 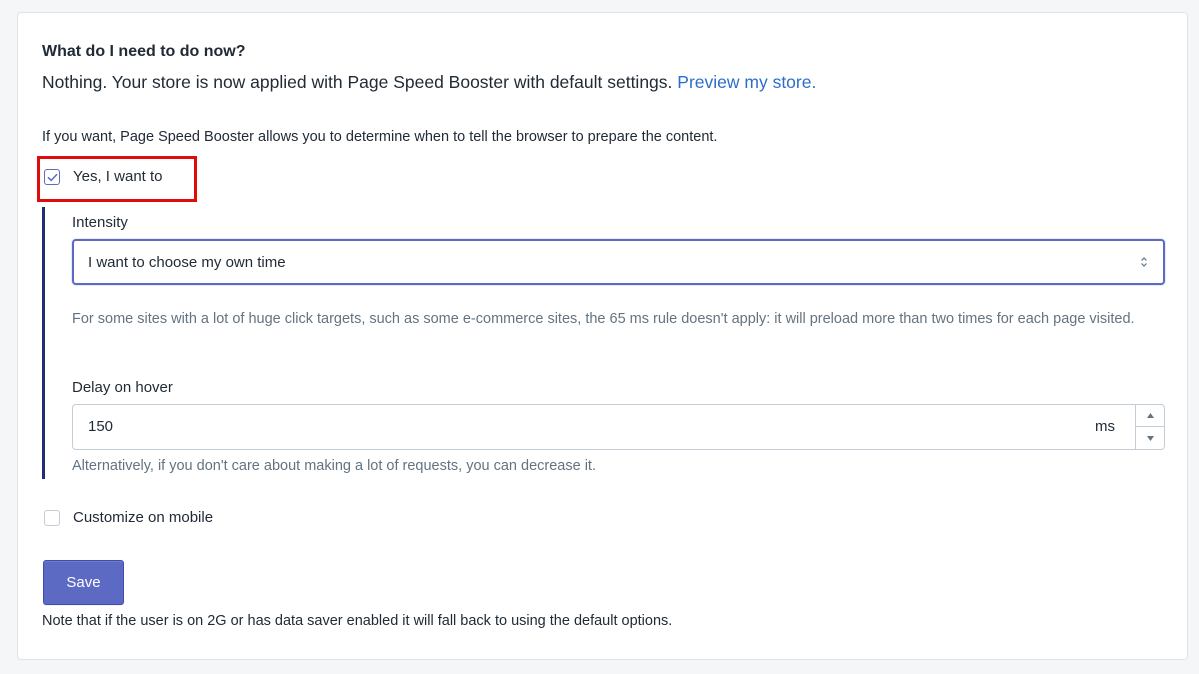 I want to click on save-button: Save, so click(x=83, y=582).